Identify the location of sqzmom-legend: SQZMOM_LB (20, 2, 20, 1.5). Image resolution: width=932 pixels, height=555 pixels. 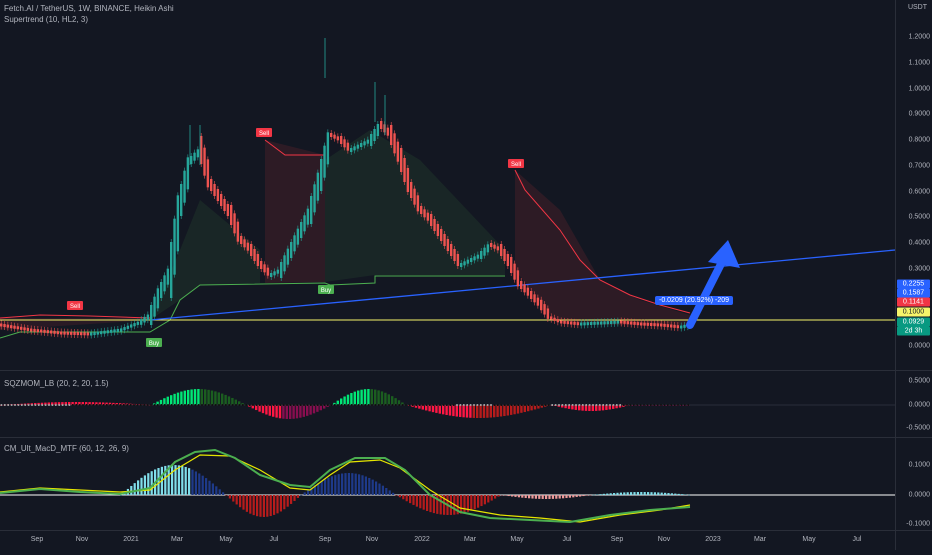
(56, 383).